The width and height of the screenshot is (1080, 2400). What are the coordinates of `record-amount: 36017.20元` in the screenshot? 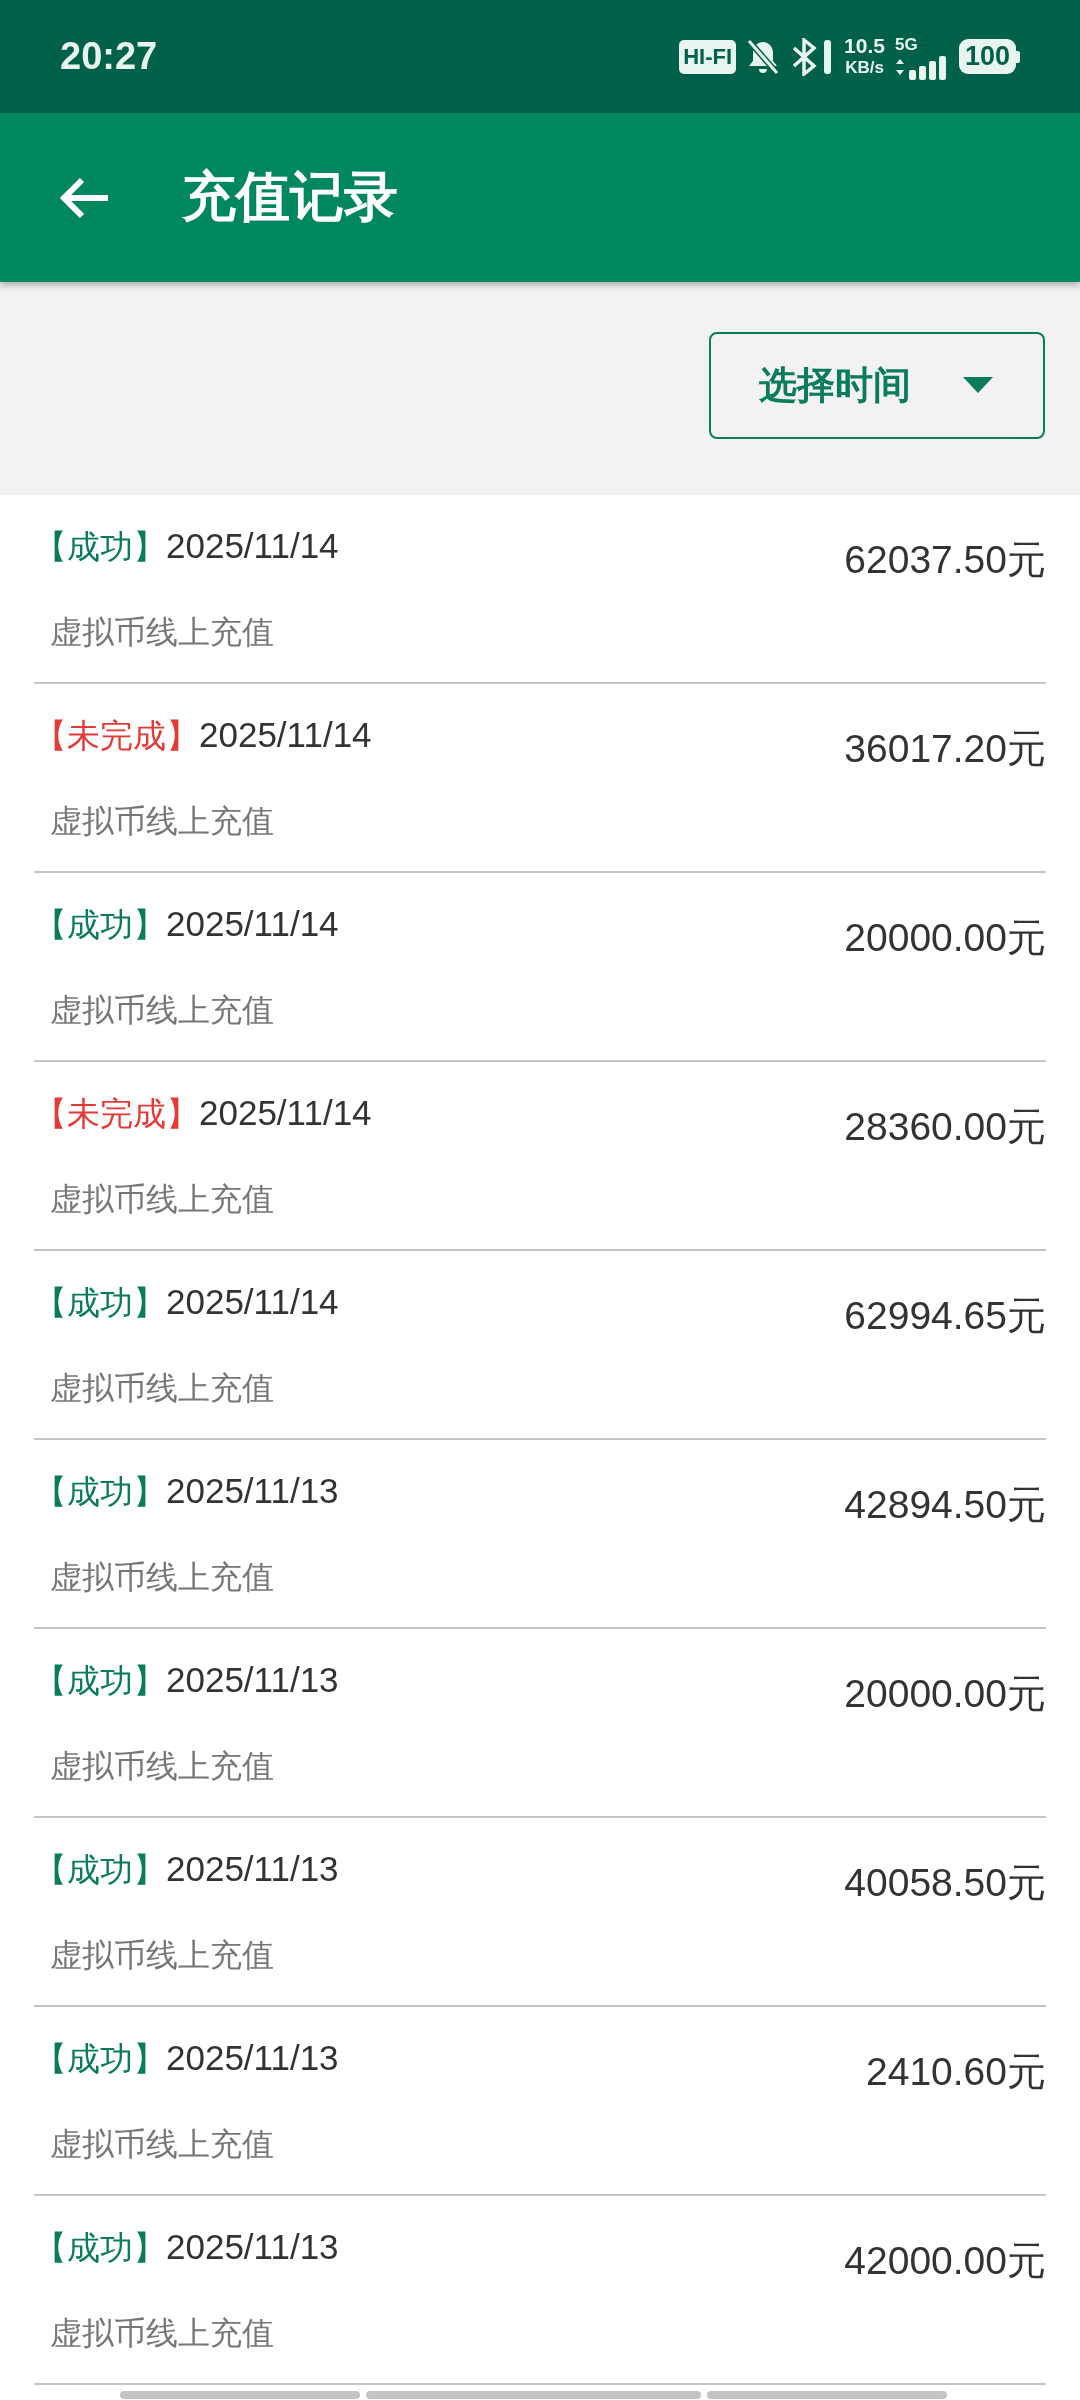 It's located at (945, 749).